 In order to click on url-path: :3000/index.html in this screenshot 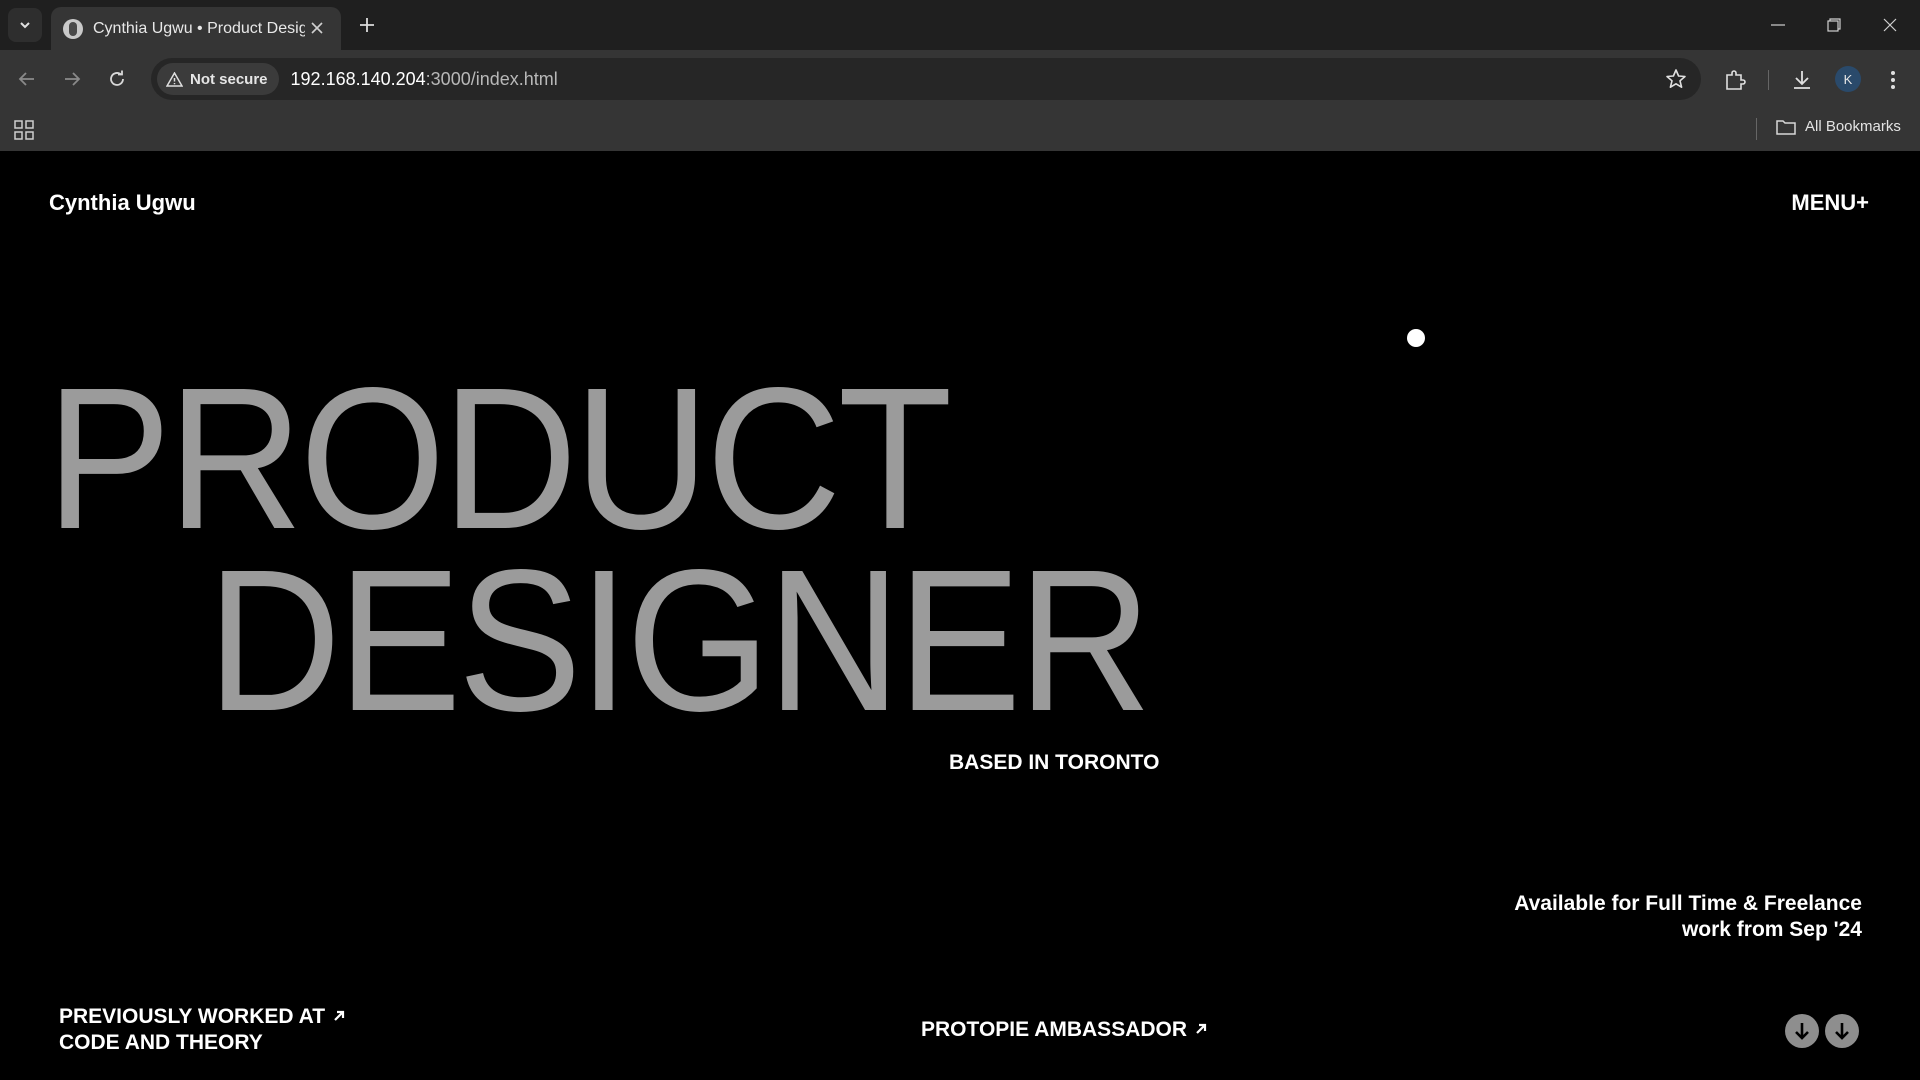, I will do `click(491, 78)`.